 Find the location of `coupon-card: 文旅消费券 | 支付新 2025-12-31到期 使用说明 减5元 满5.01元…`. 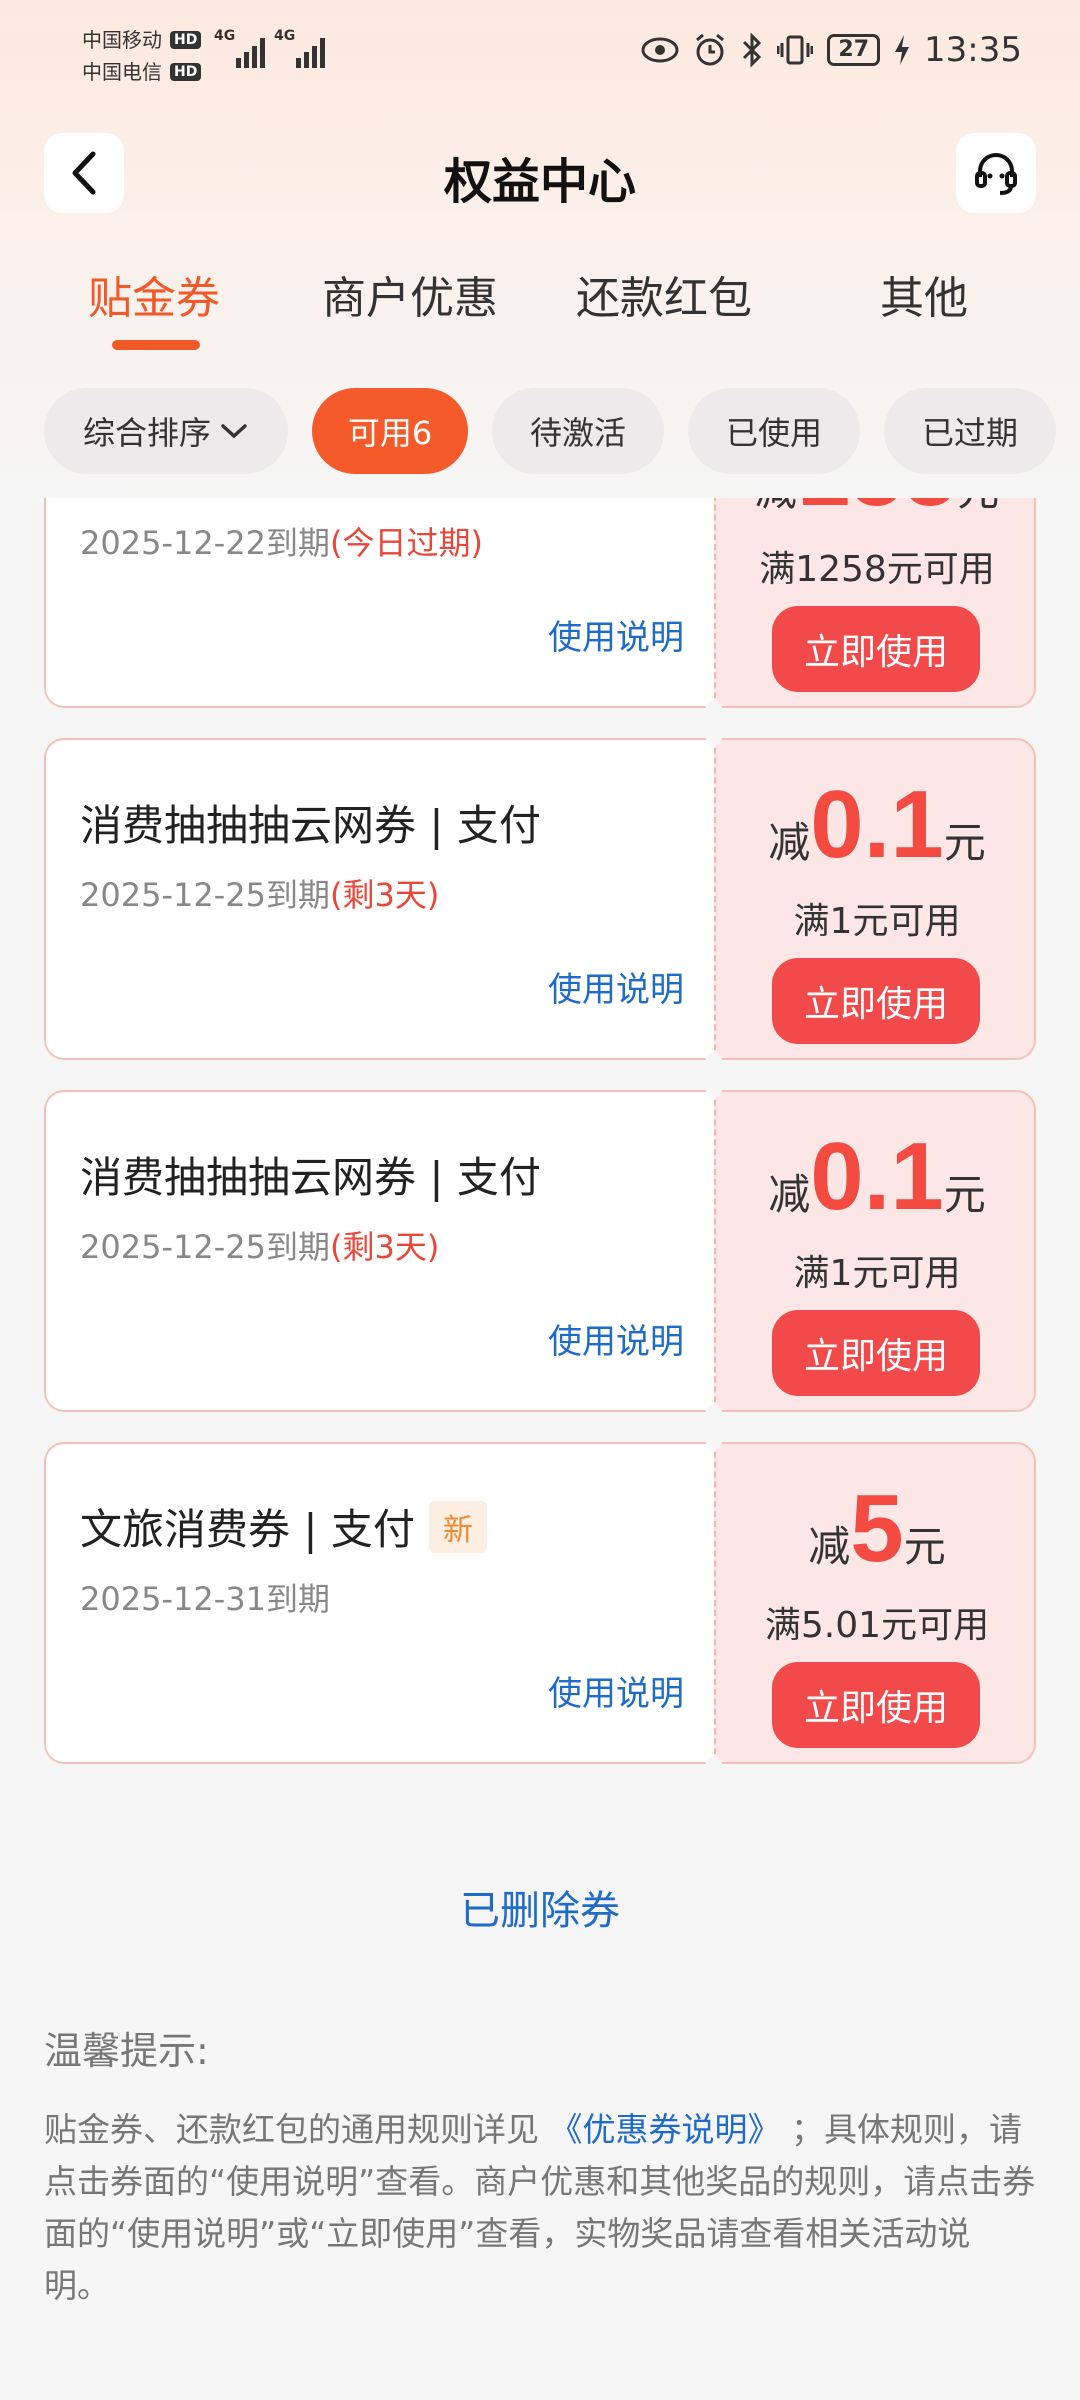

coupon-card: 文旅消费券 | 支付新 2025-12-31到期 使用说明 减5元 满5.01元… is located at coordinates (540, 1603).